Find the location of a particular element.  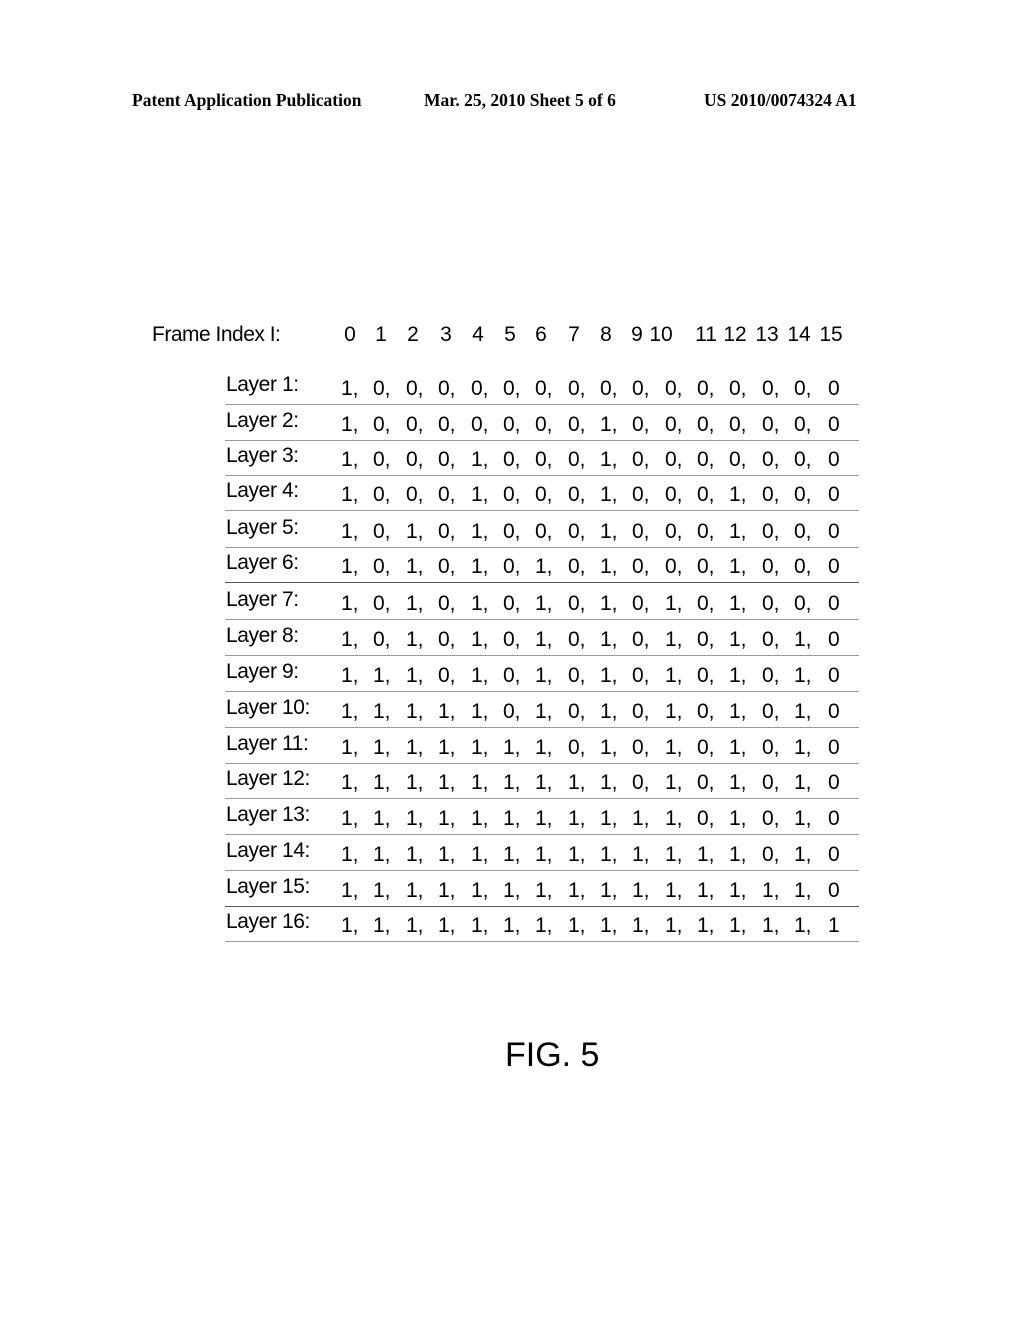

frame-index-value: 8 is located at coordinates (606, 334).